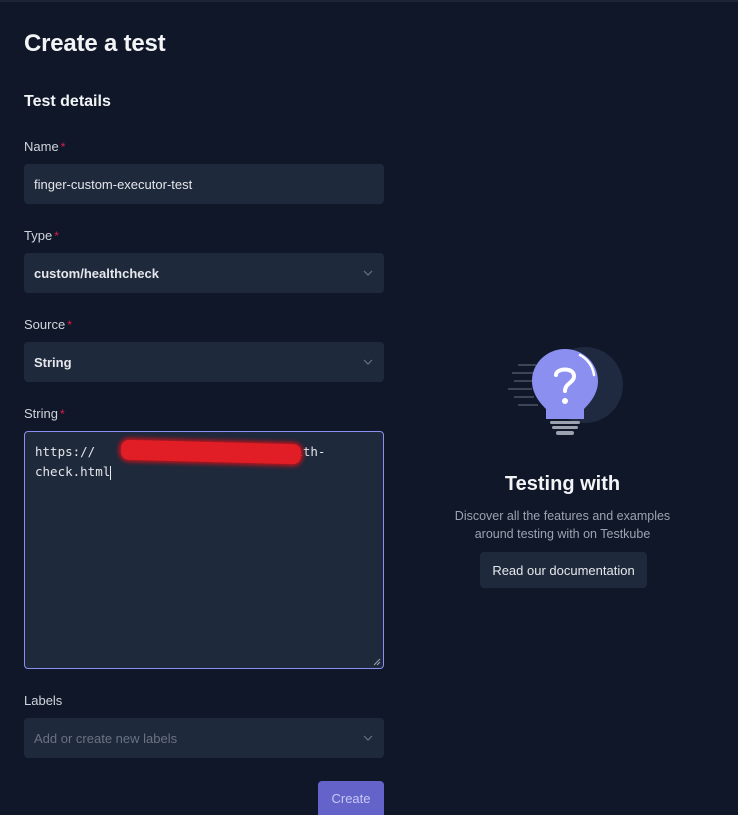 Image resolution: width=738 pixels, height=815 pixels. What do you see at coordinates (45, 324) in the screenshot?
I see `source-label-text: Source` at bounding box center [45, 324].